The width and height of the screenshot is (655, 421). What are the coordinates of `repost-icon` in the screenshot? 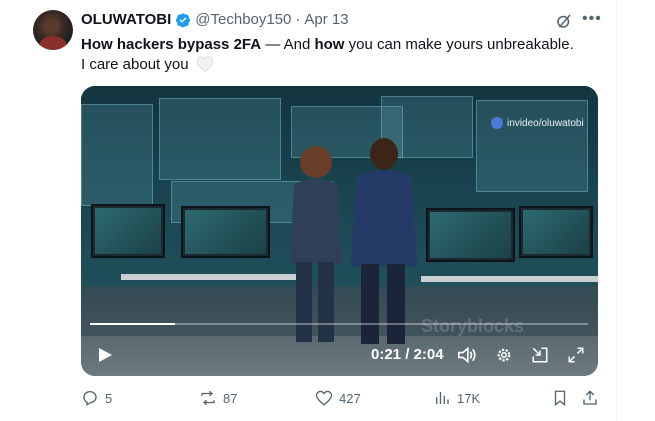 It's located at (208, 398).